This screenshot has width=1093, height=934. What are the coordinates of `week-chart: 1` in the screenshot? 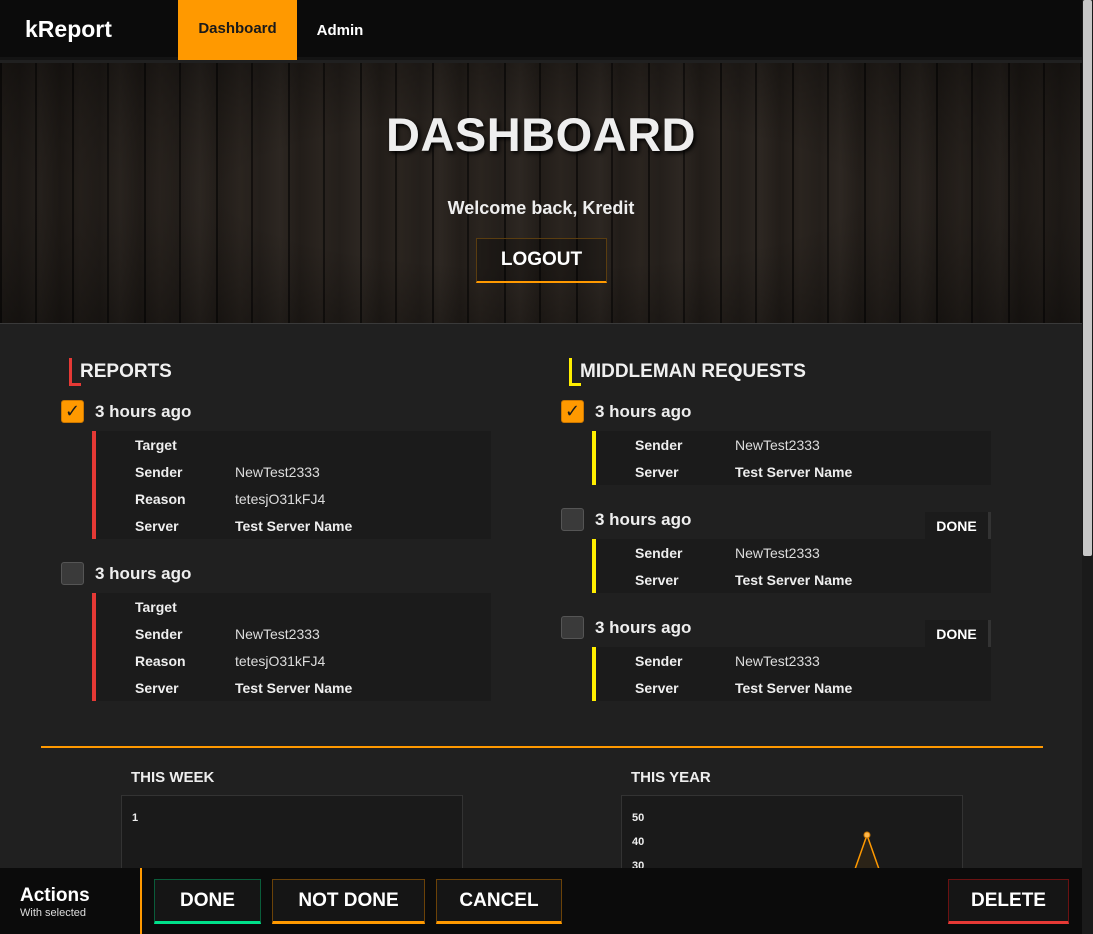 It's located at (292, 835).